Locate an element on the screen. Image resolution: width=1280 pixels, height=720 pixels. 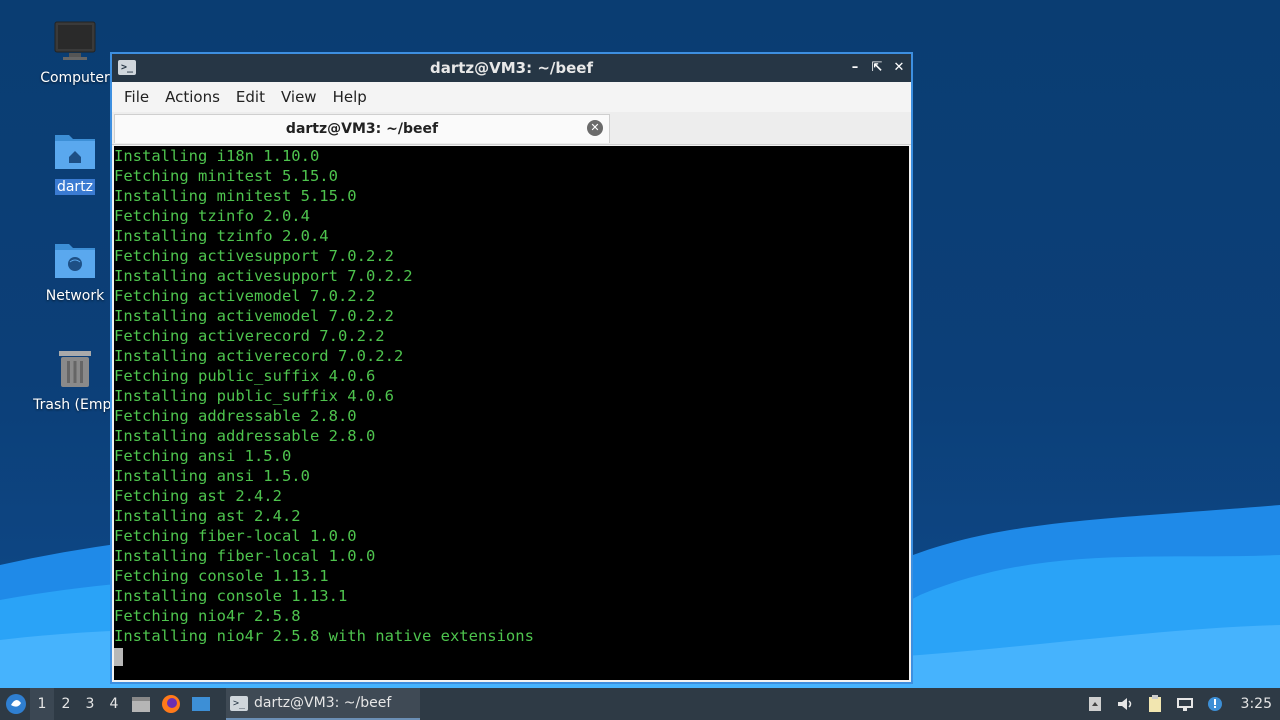
clipboard-icon is located at coordinates (1155, 704).